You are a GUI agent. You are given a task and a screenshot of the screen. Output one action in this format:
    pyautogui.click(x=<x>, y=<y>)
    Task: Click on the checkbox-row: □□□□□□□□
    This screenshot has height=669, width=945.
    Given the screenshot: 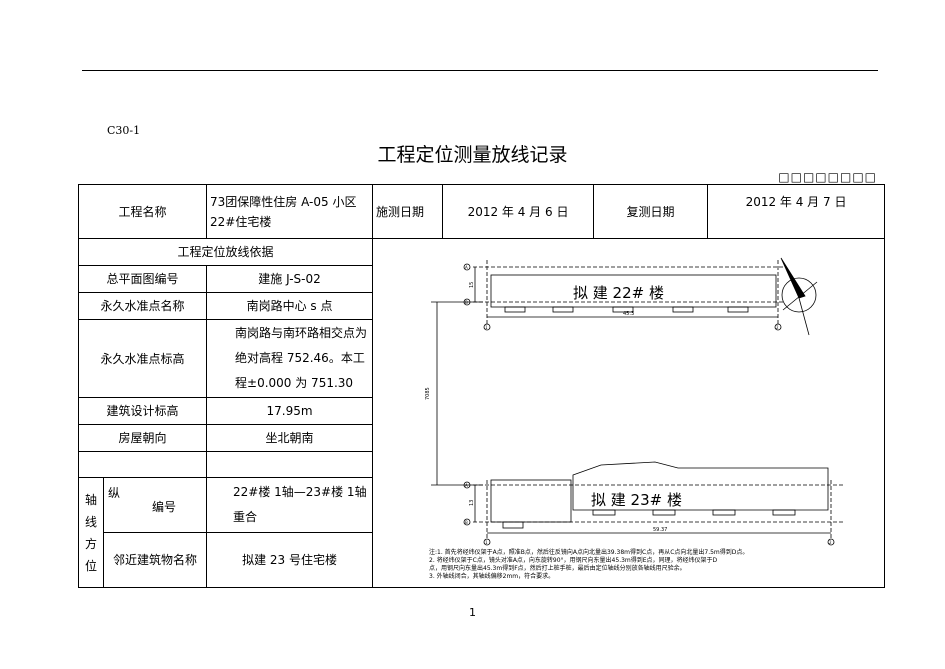 What is the action you would take?
    pyautogui.click(x=827, y=177)
    